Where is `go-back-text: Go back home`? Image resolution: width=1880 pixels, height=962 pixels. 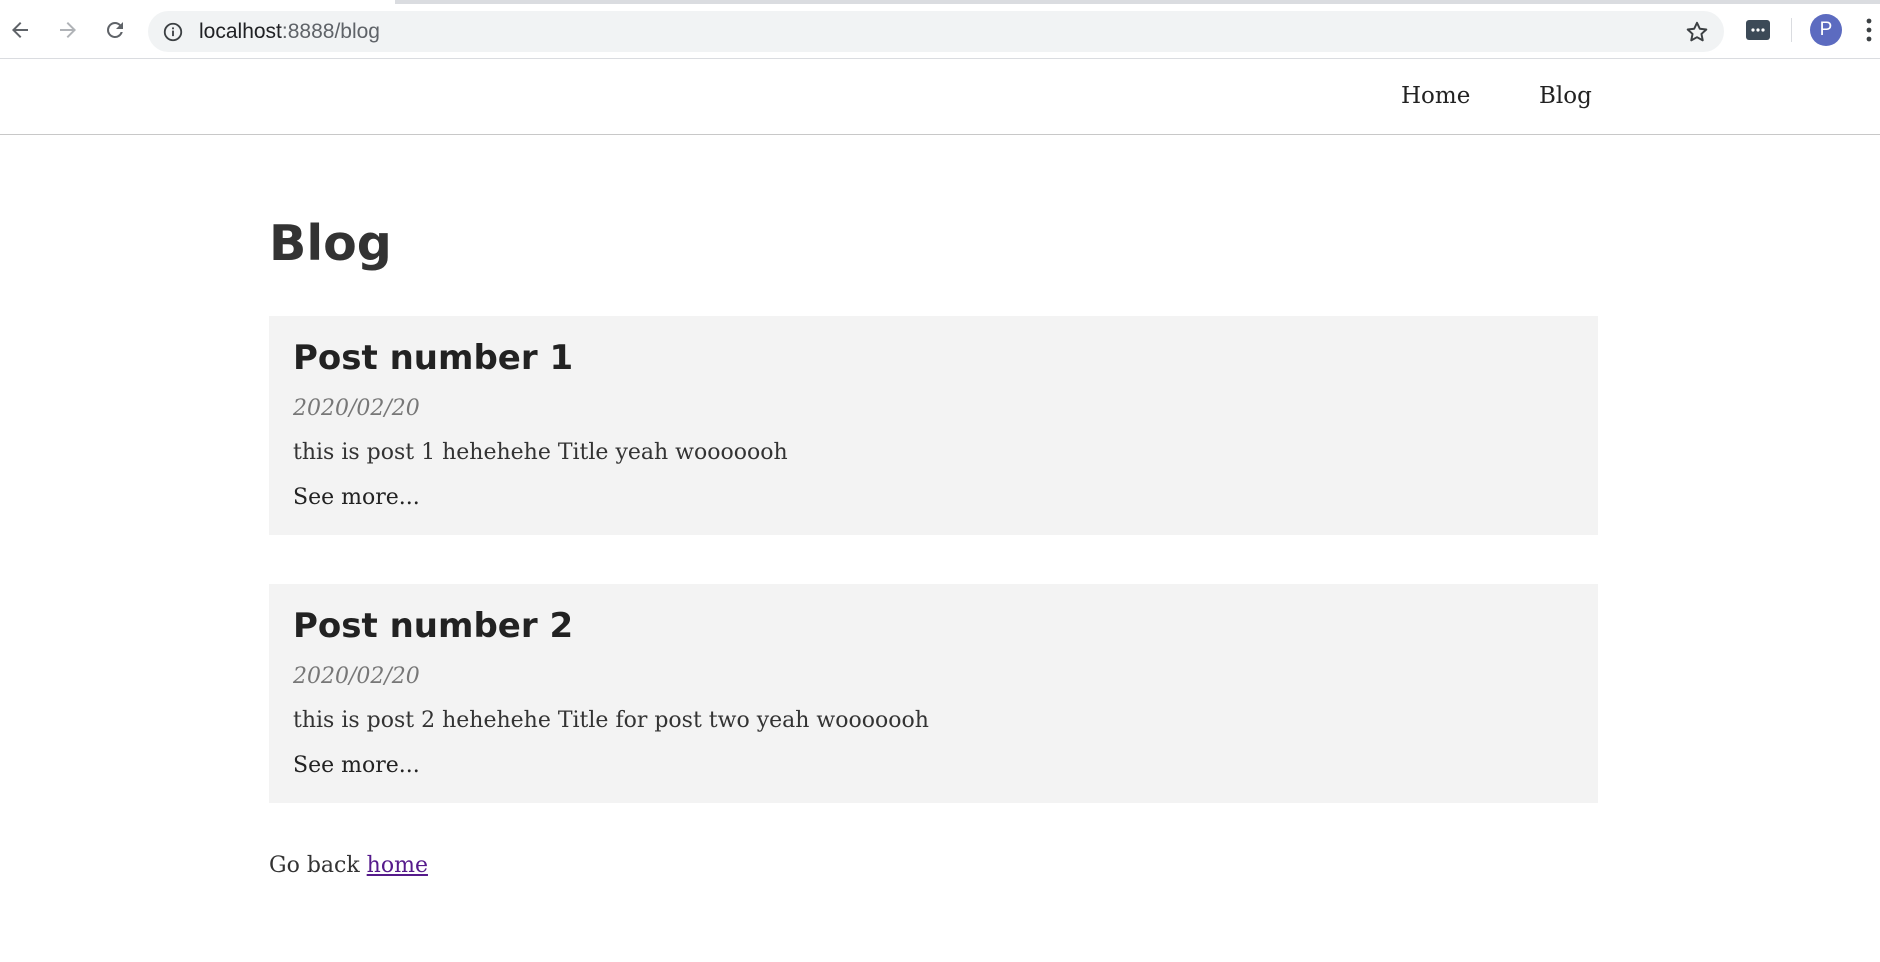
go-back-text: Go back home is located at coordinates (348, 866).